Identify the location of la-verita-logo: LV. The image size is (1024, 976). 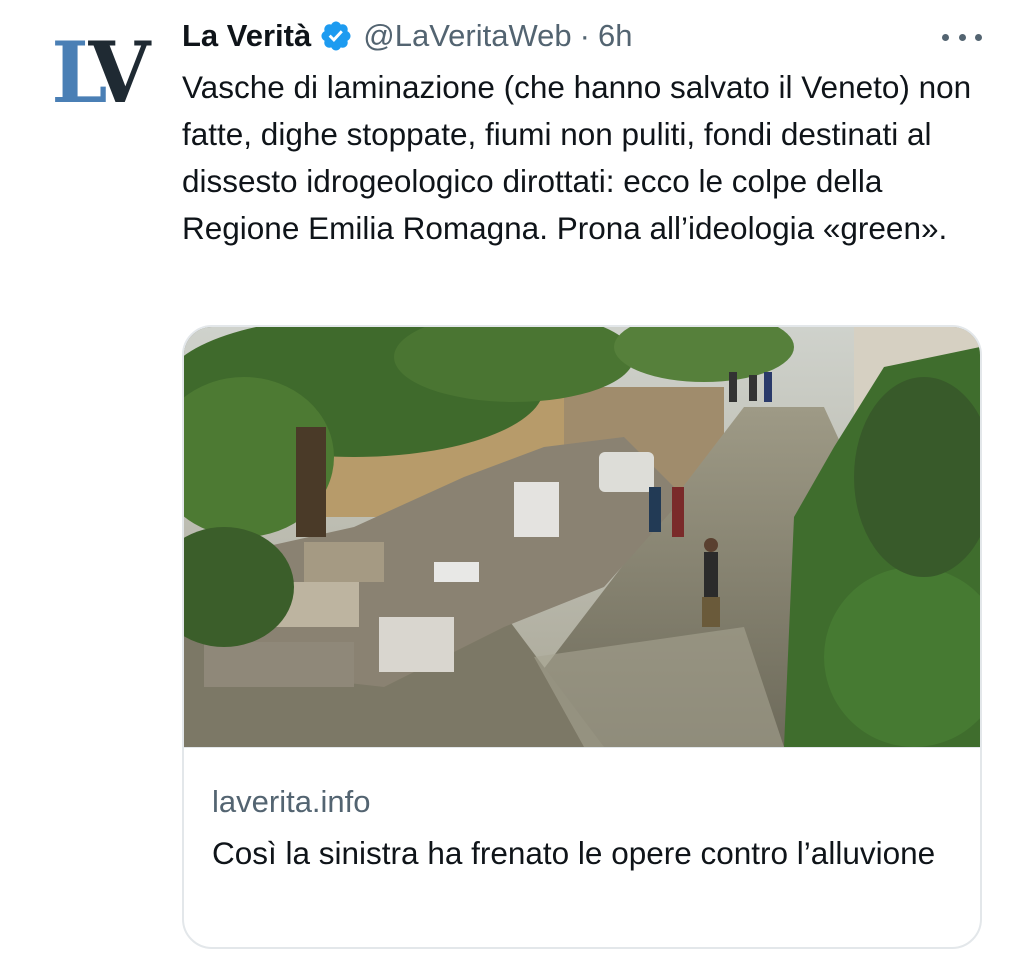
(100, 73).